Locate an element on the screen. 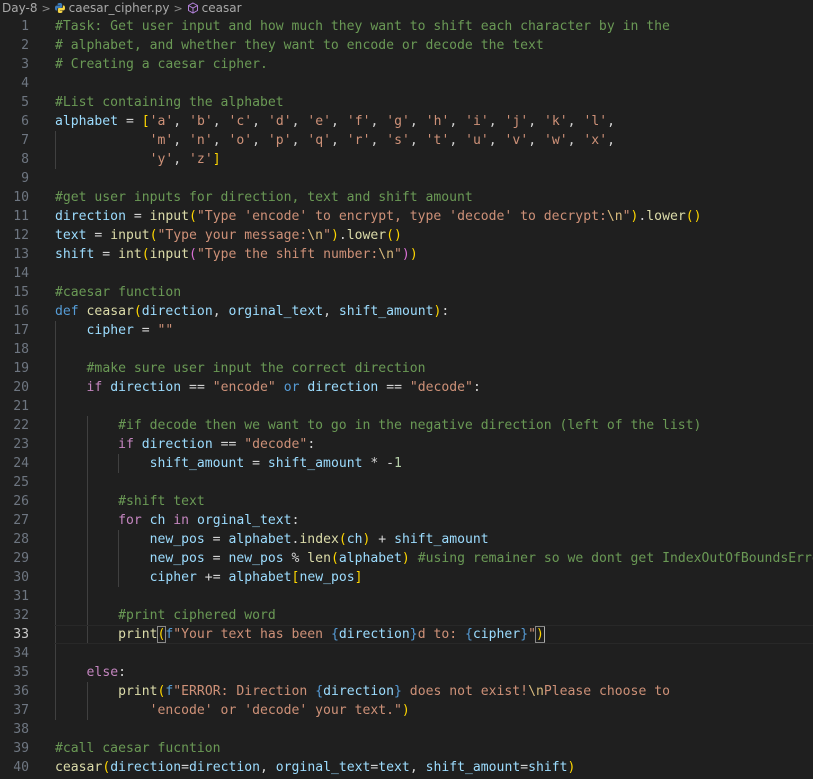 This screenshot has height=779, width=813. code-text: 'y', 'z'] is located at coordinates (185, 159).